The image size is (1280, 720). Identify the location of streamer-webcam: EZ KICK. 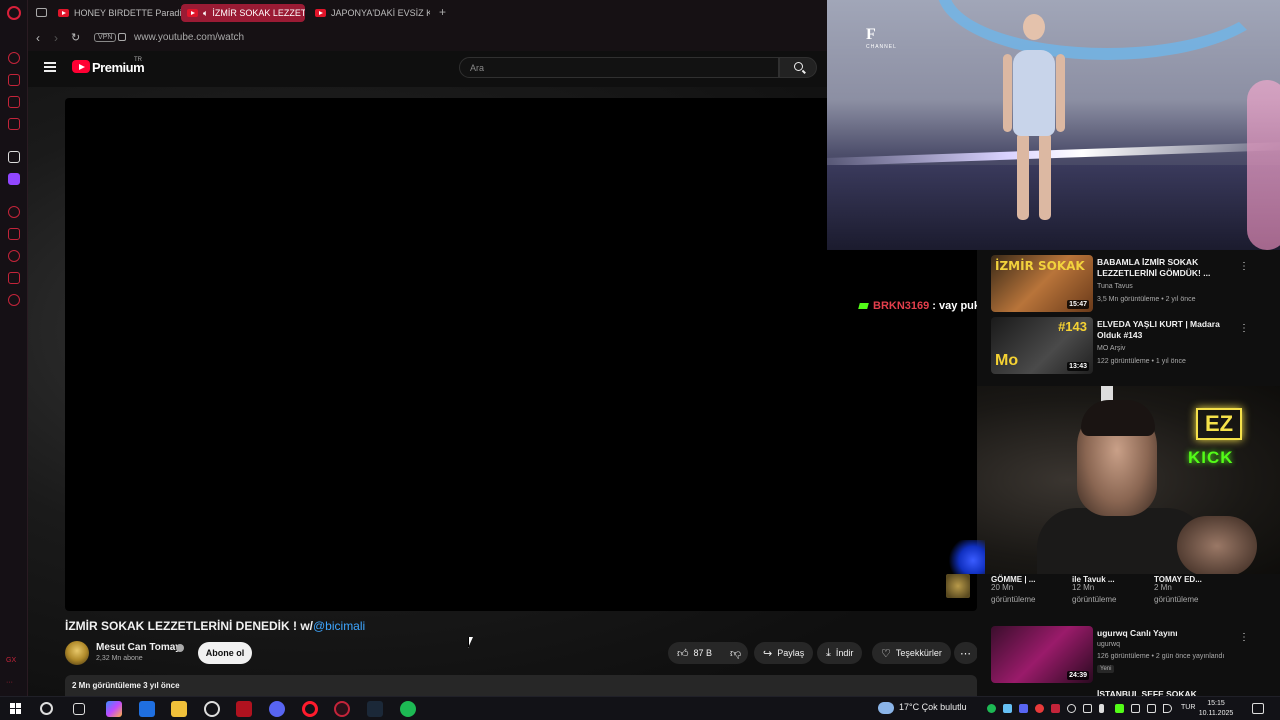
(1128, 480).